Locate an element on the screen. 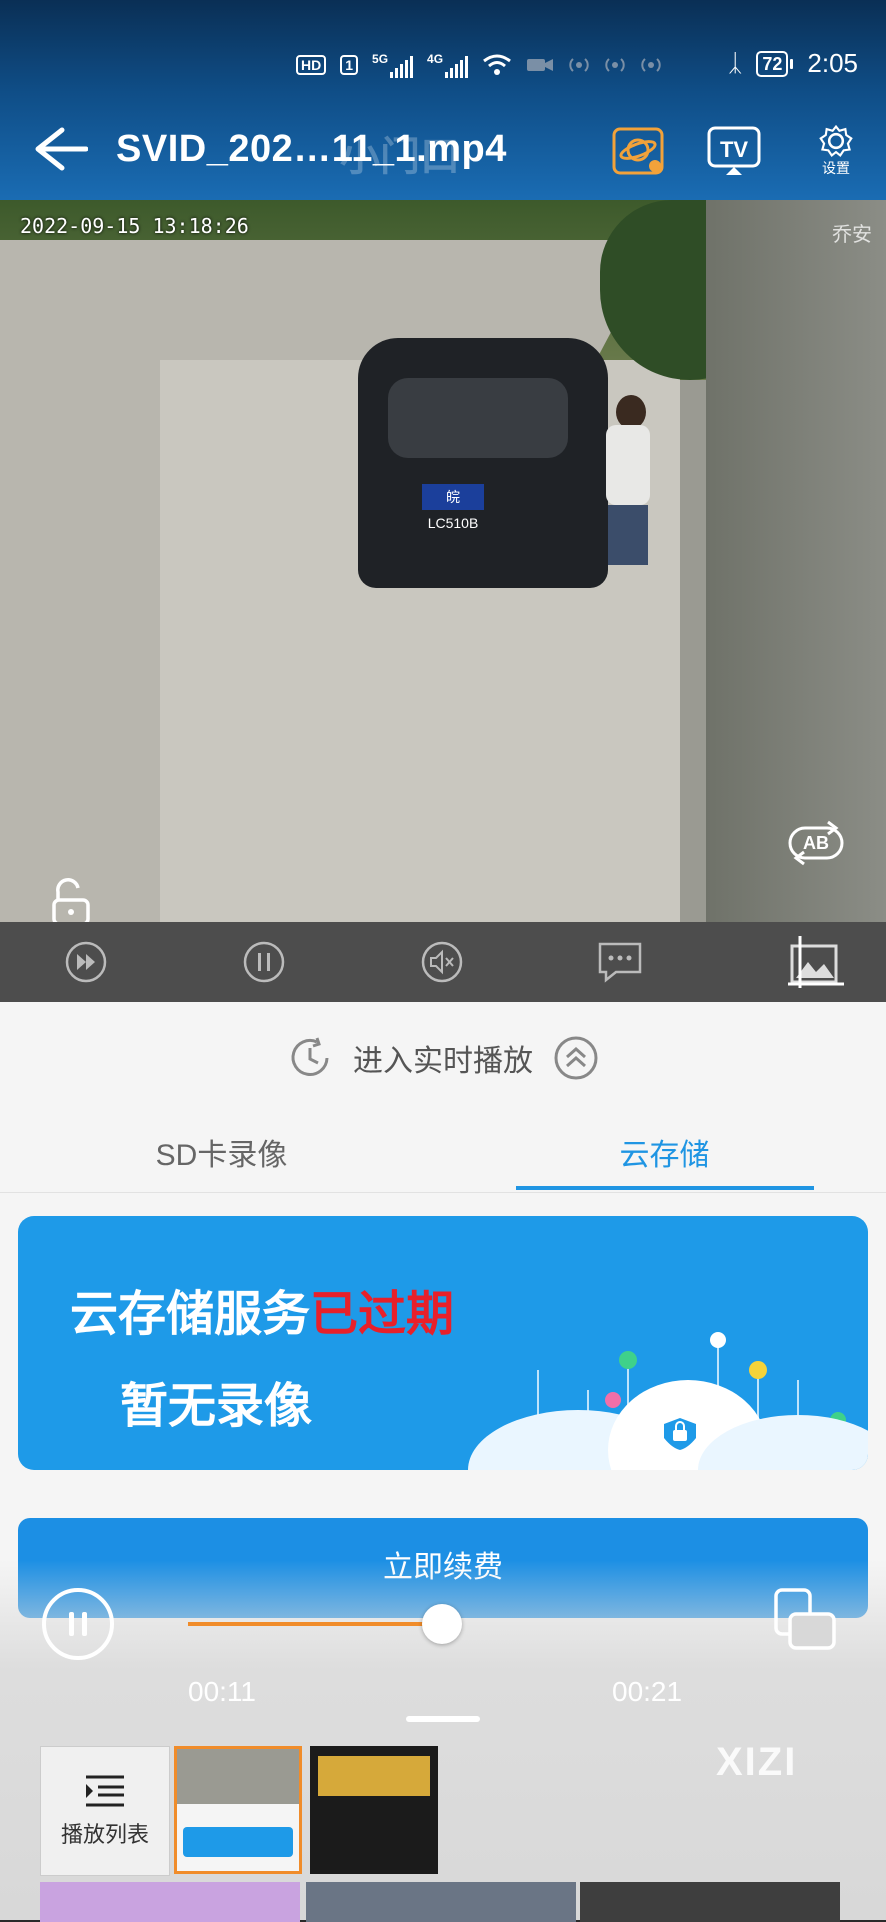 The image size is (886, 1922). ab-label: AB is located at coordinates (816, 843).